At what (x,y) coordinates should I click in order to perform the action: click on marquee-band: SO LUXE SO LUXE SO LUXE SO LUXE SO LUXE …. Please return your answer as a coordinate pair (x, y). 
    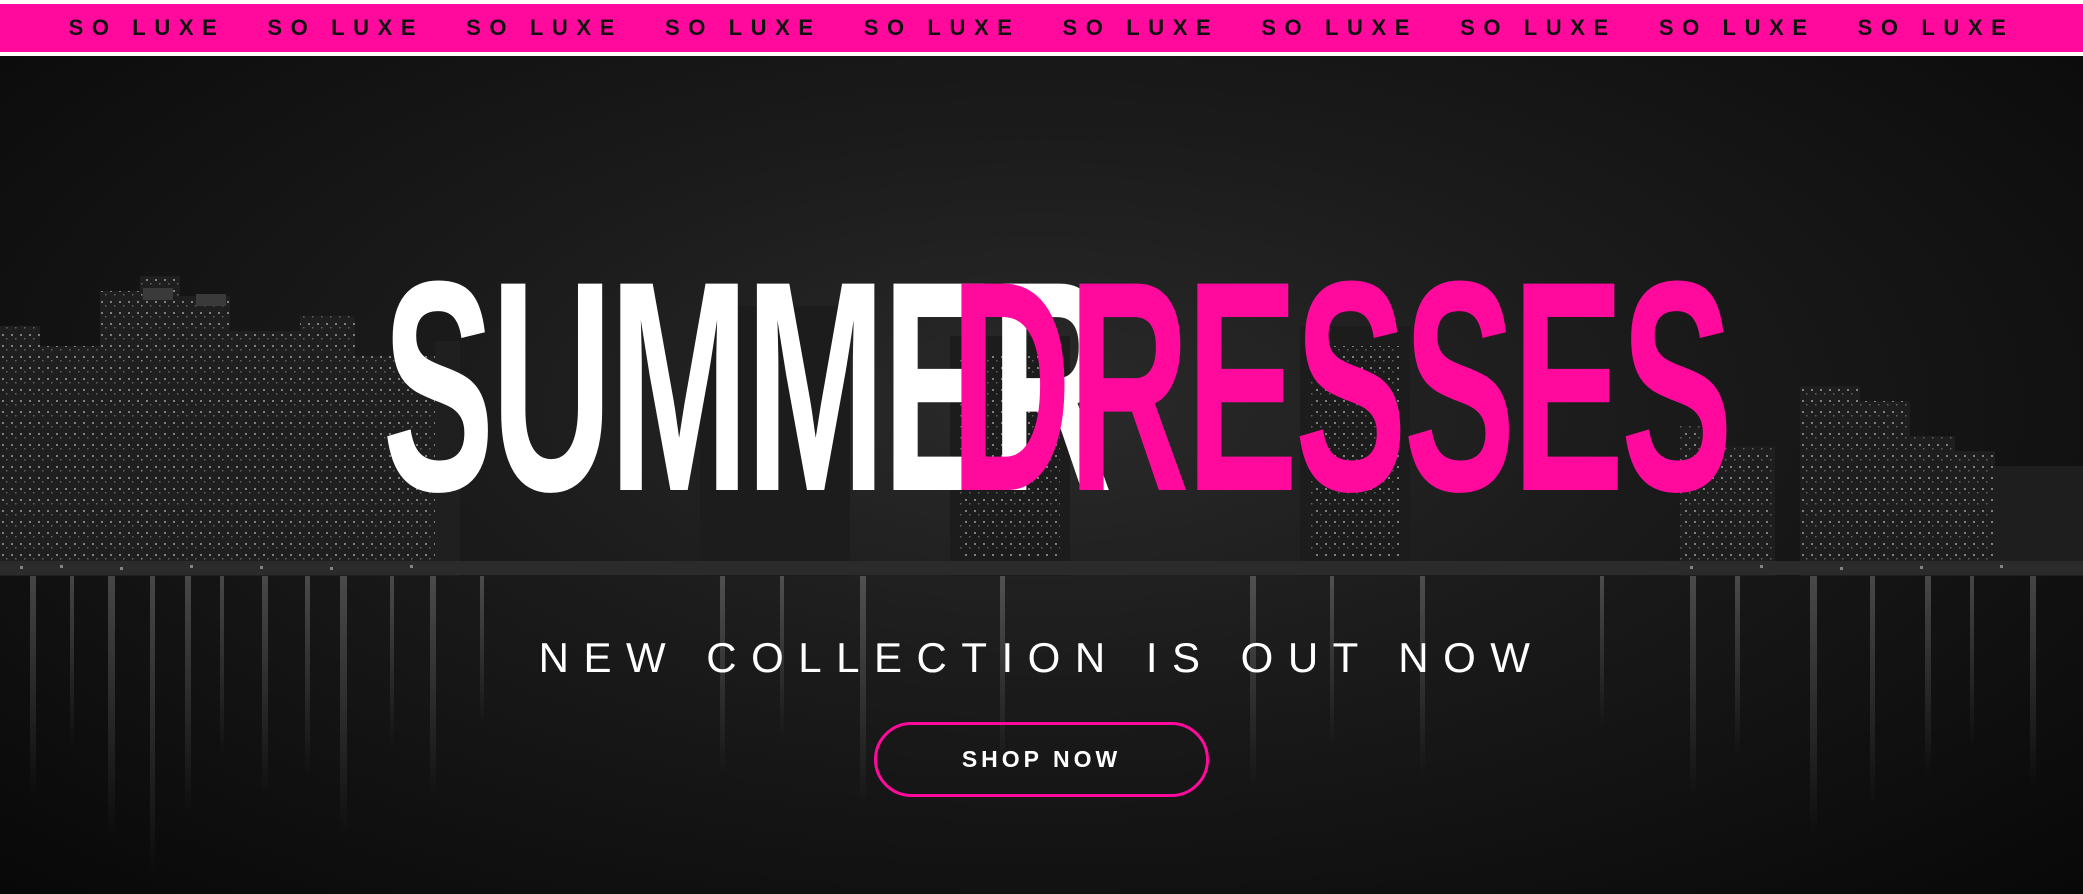
    Looking at the image, I should click on (1041, 28).